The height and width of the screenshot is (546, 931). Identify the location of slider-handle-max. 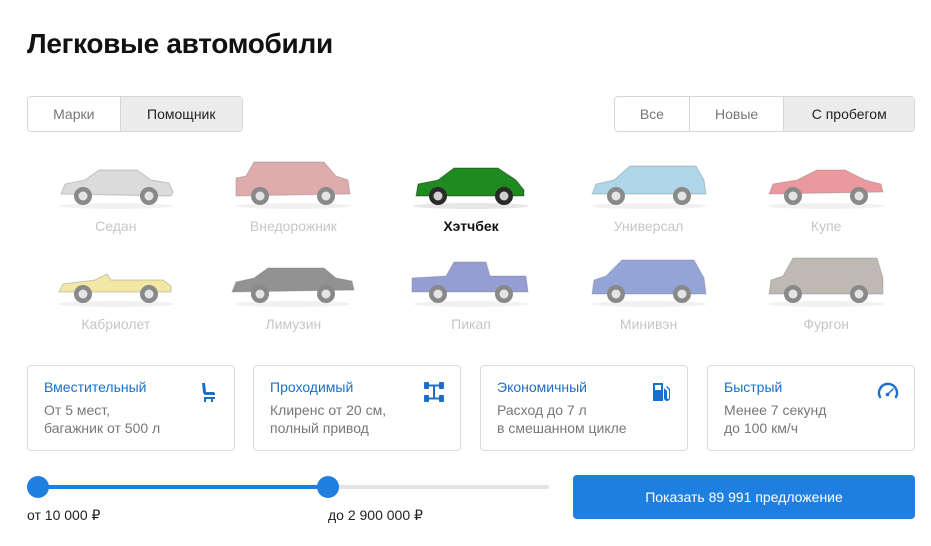
(328, 487).